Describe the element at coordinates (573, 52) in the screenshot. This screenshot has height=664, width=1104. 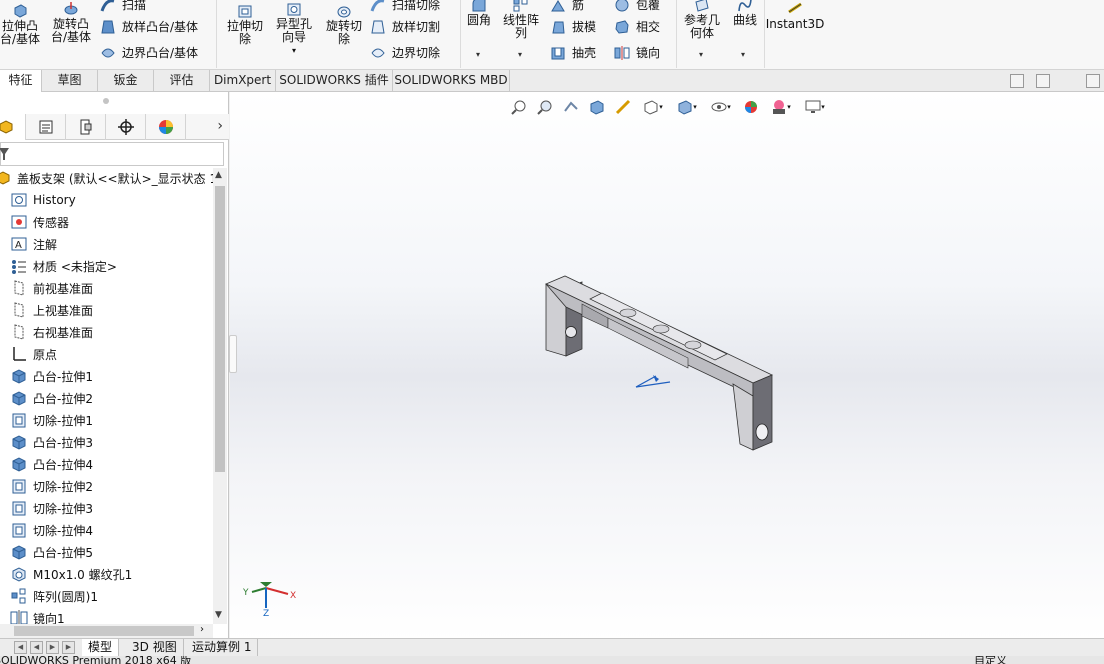
I see `shell-button: 抽壳` at that location.